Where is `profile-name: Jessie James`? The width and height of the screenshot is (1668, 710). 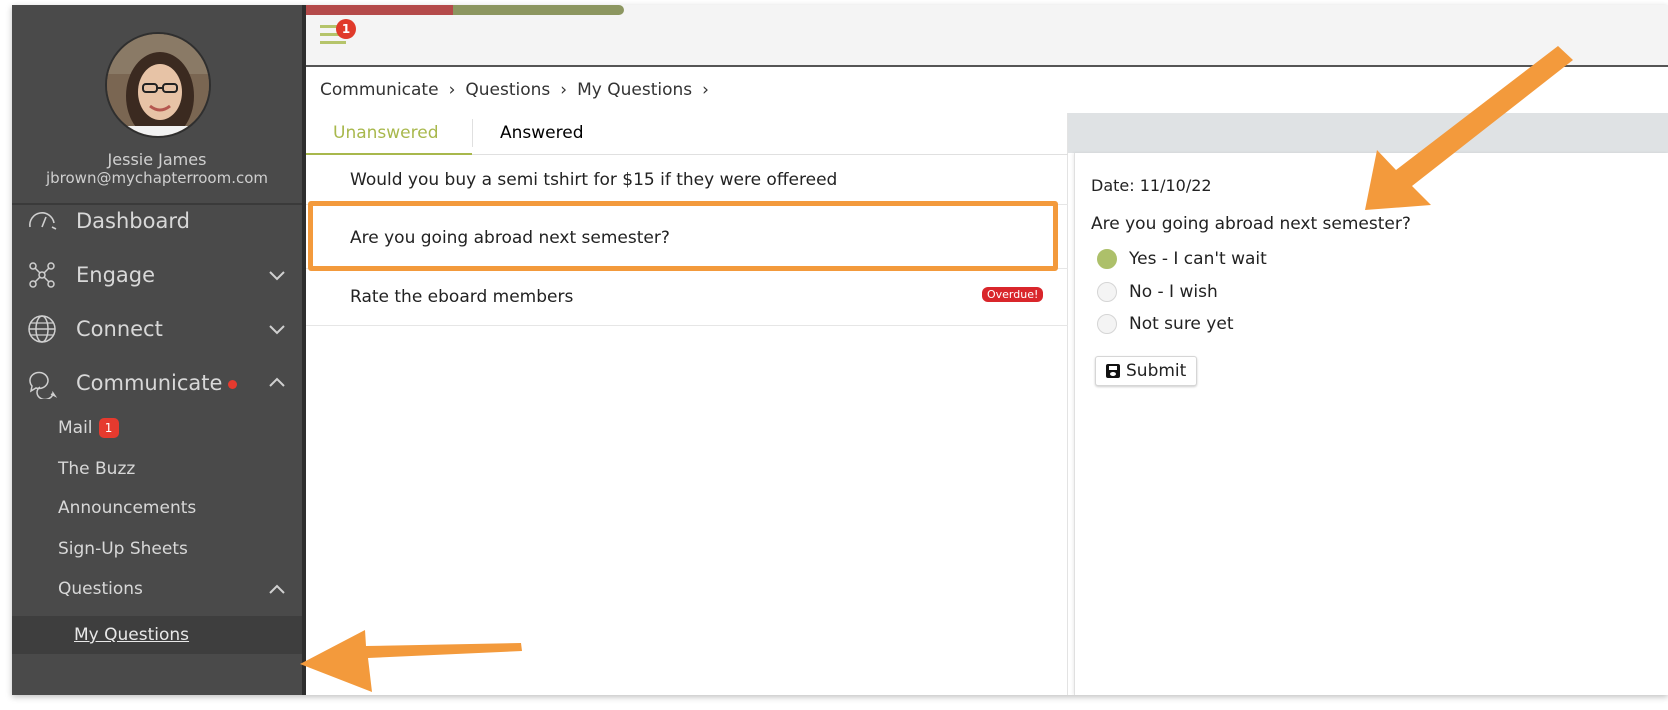
profile-name: Jessie James is located at coordinates (157, 159).